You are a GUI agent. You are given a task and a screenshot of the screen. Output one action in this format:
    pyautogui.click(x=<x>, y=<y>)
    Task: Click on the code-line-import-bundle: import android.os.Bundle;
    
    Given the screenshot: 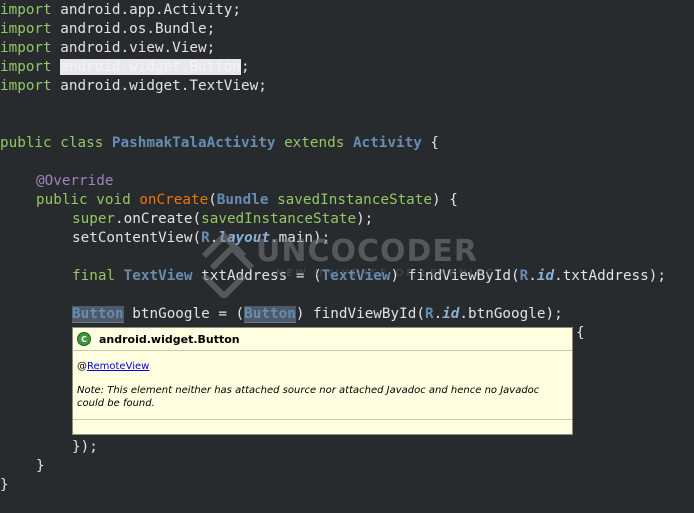 What is the action you would take?
    pyautogui.click(x=108, y=29)
    